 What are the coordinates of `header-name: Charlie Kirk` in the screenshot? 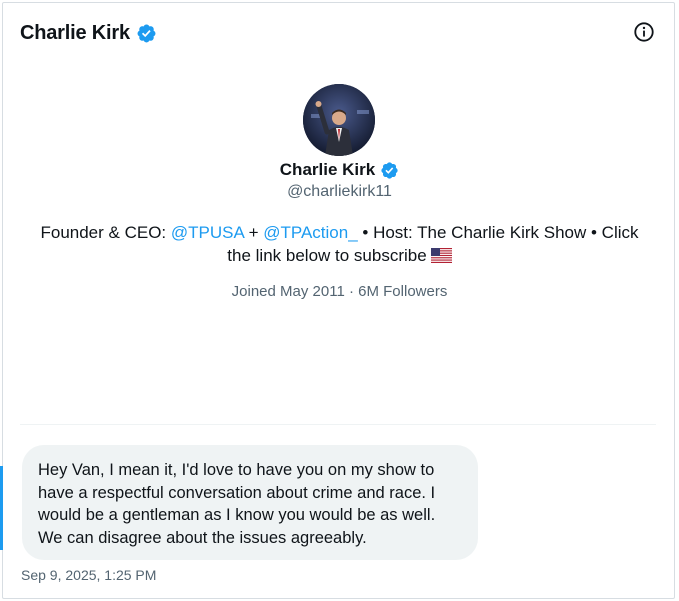 It's located at (75, 33).